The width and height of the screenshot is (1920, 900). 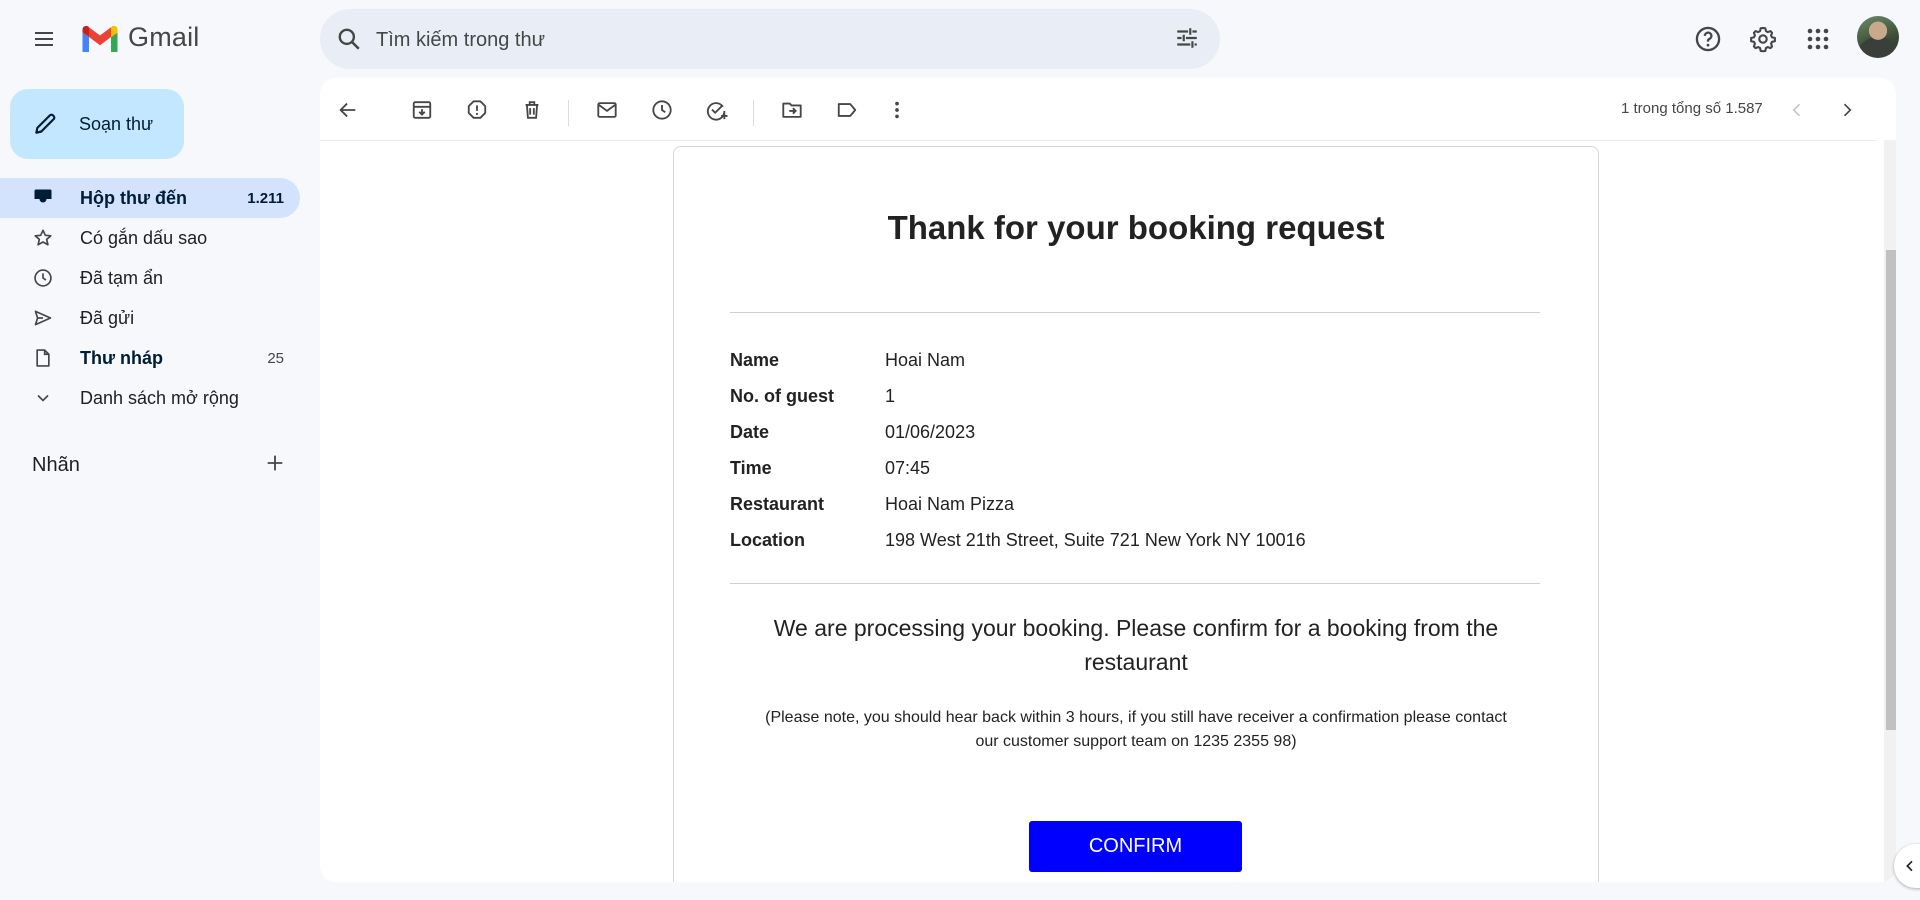 I want to click on sidebar-item-more: Danh sách mở rộng, so click(x=150, y=398).